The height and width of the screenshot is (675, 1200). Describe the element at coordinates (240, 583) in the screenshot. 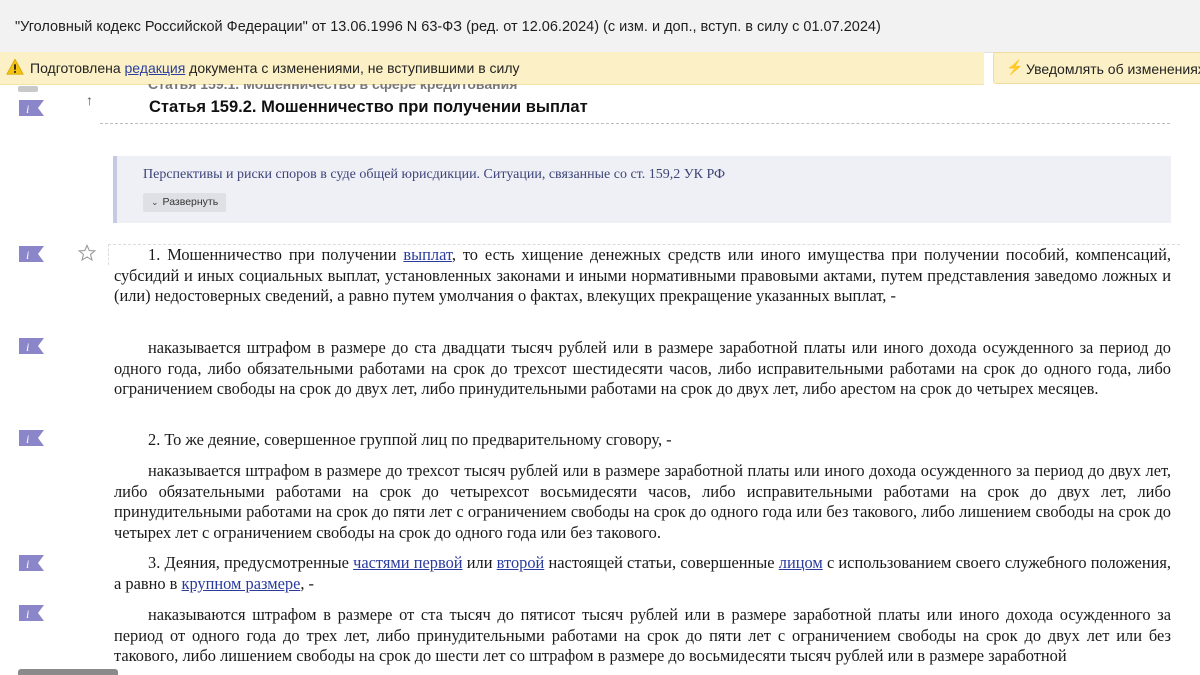

I see `large-amount-link: крупном размере` at that location.